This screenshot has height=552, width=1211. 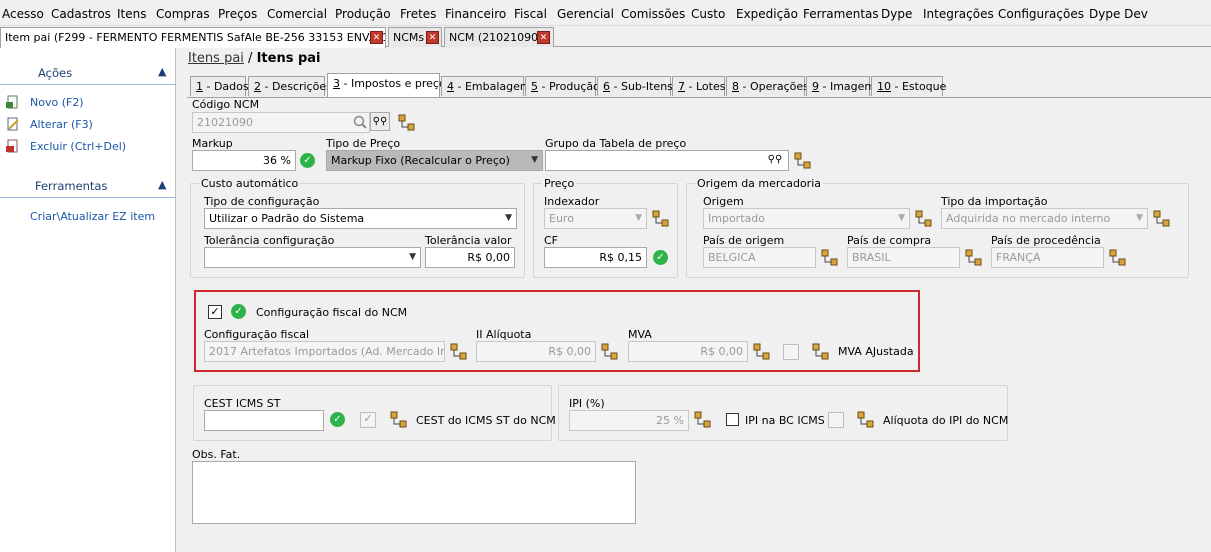 What do you see at coordinates (57, 102) in the screenshot?
I see `sidebar-item-novo: Novo (F2)` at bounding box center [57, 102].